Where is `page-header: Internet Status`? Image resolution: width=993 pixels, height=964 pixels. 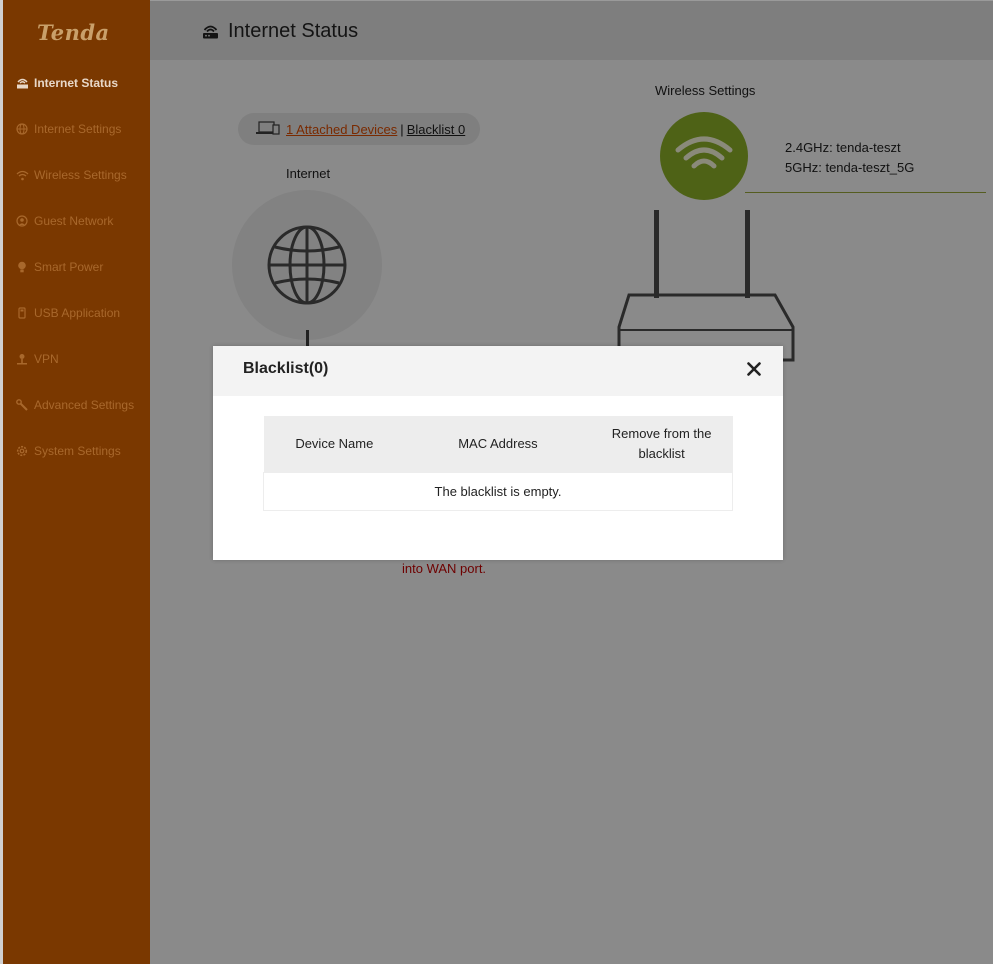 page-header: Internet Status is located at coordinates (571, 30).